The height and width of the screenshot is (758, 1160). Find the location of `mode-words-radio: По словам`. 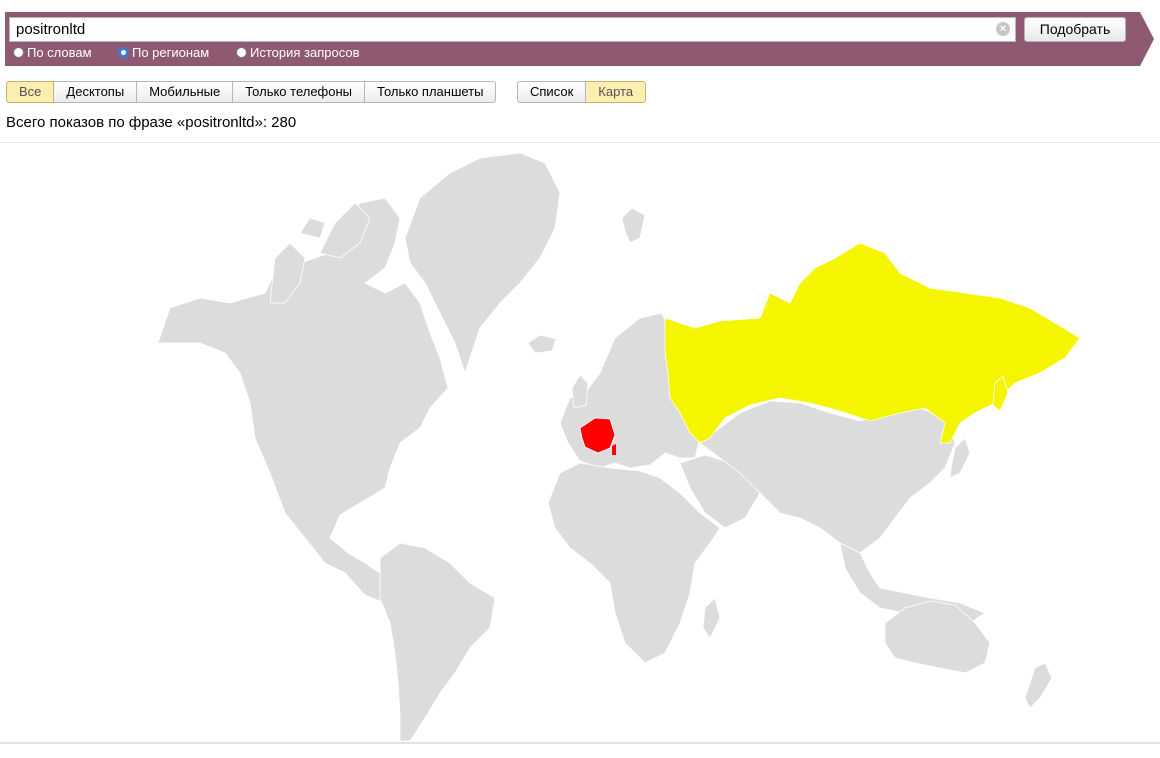

mode-words-radio: По словам is located at coordinates (52, 52).